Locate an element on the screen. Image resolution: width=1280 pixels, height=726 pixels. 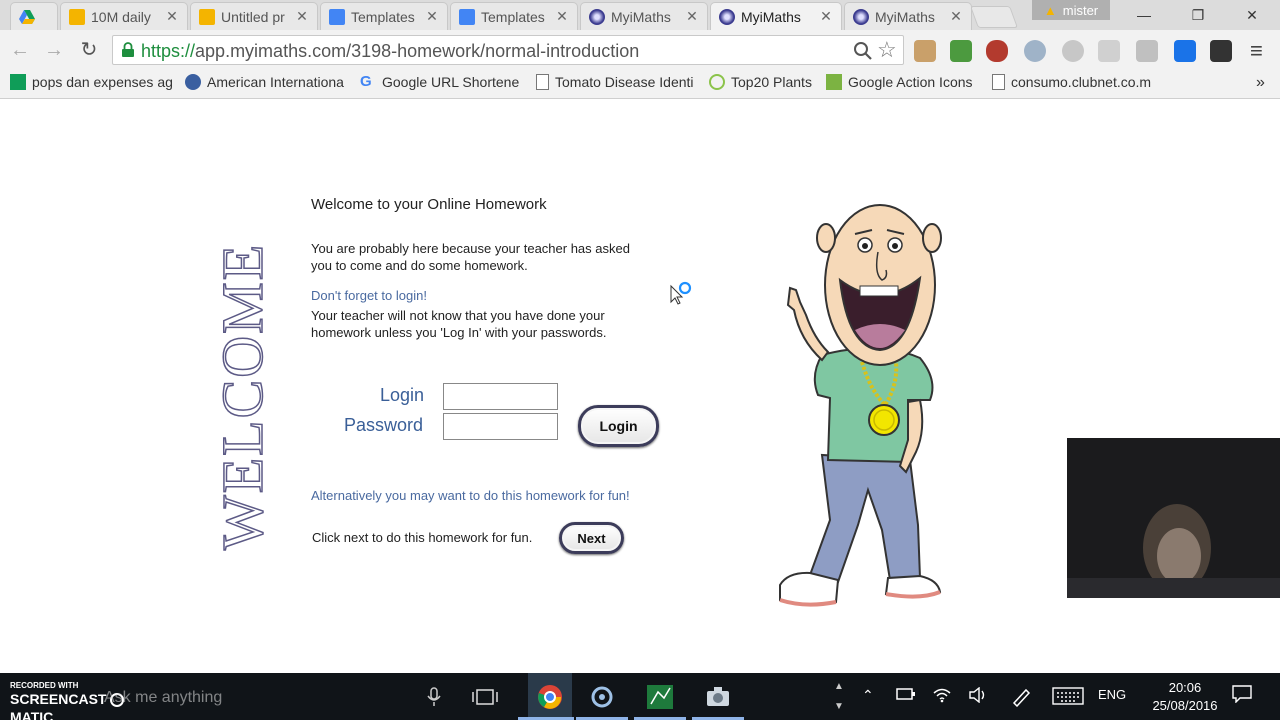
tab-myimaths-3: MyiMaths ✕ is located at coordinates (908, 16).